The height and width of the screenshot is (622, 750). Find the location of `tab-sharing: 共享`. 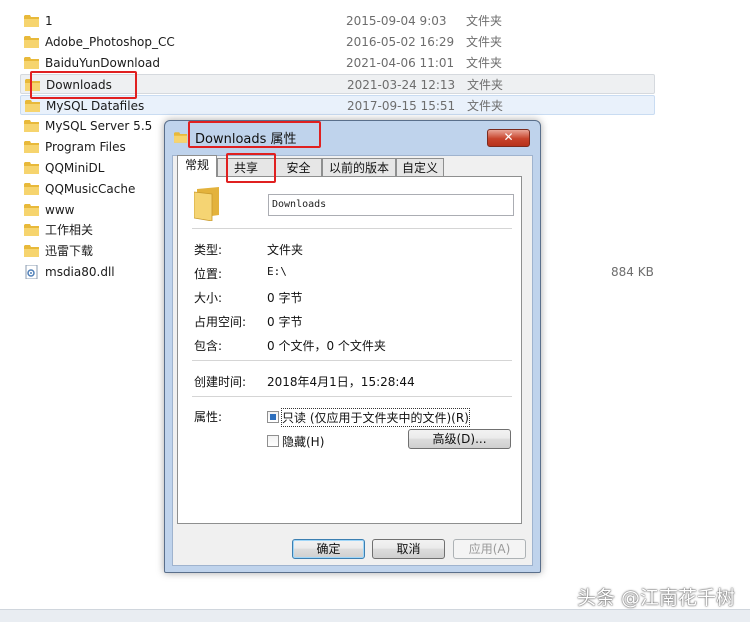

tab-sharing: 共享 is located at coordinates (246, 167).